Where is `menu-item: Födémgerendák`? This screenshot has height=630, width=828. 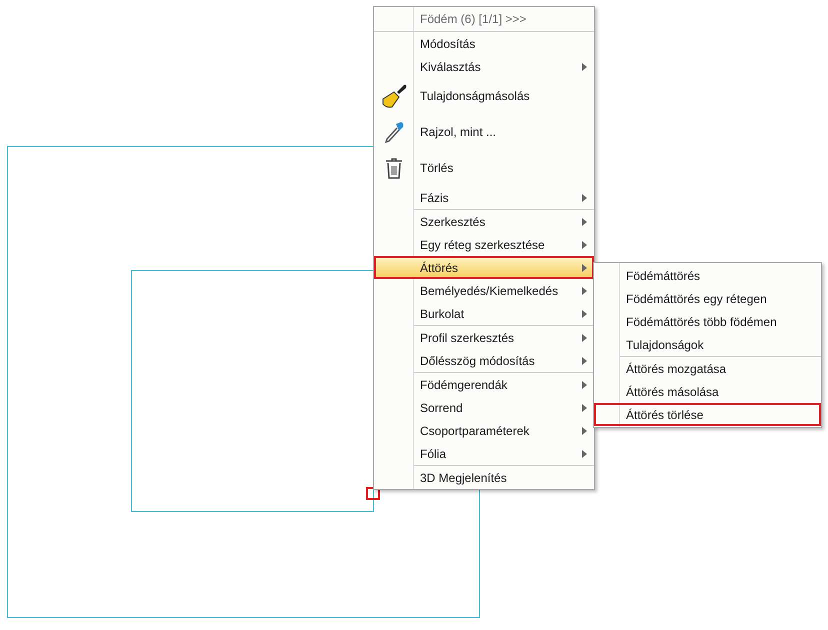
menu-item: Födémgerendák is located at coordinates (484, 384).